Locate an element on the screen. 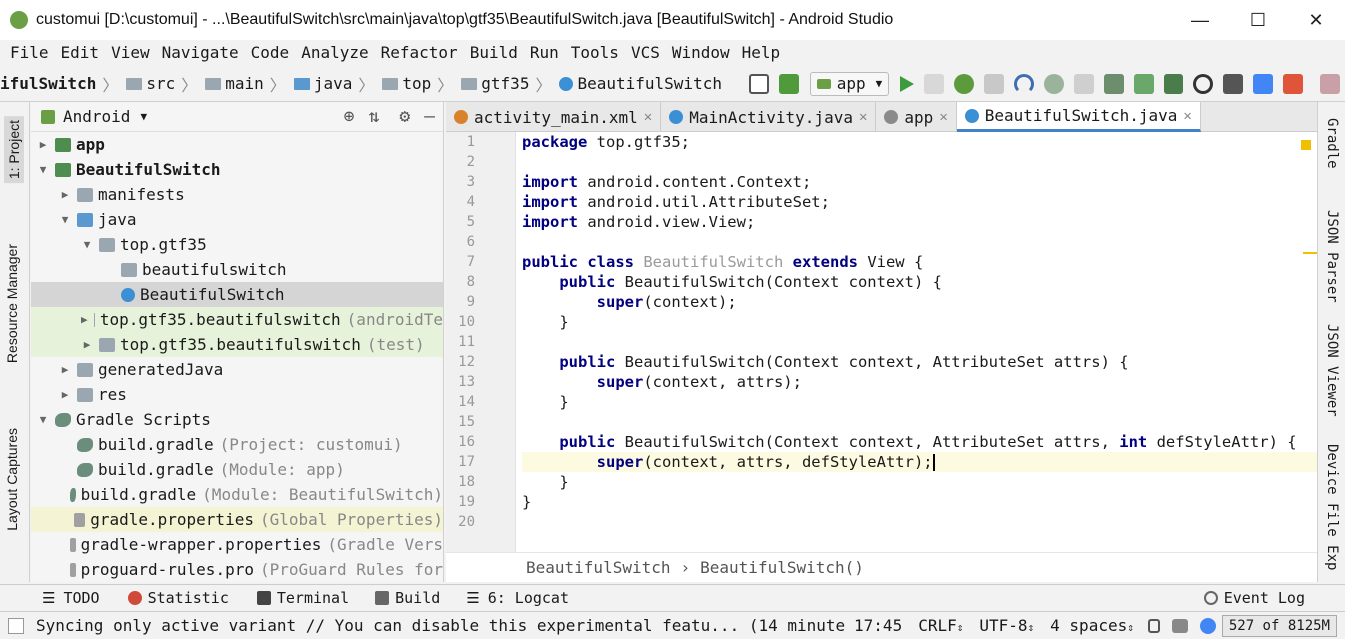 This screenshot has width=1345, height=639. stop-icon is located at coordinates (1083, 83).